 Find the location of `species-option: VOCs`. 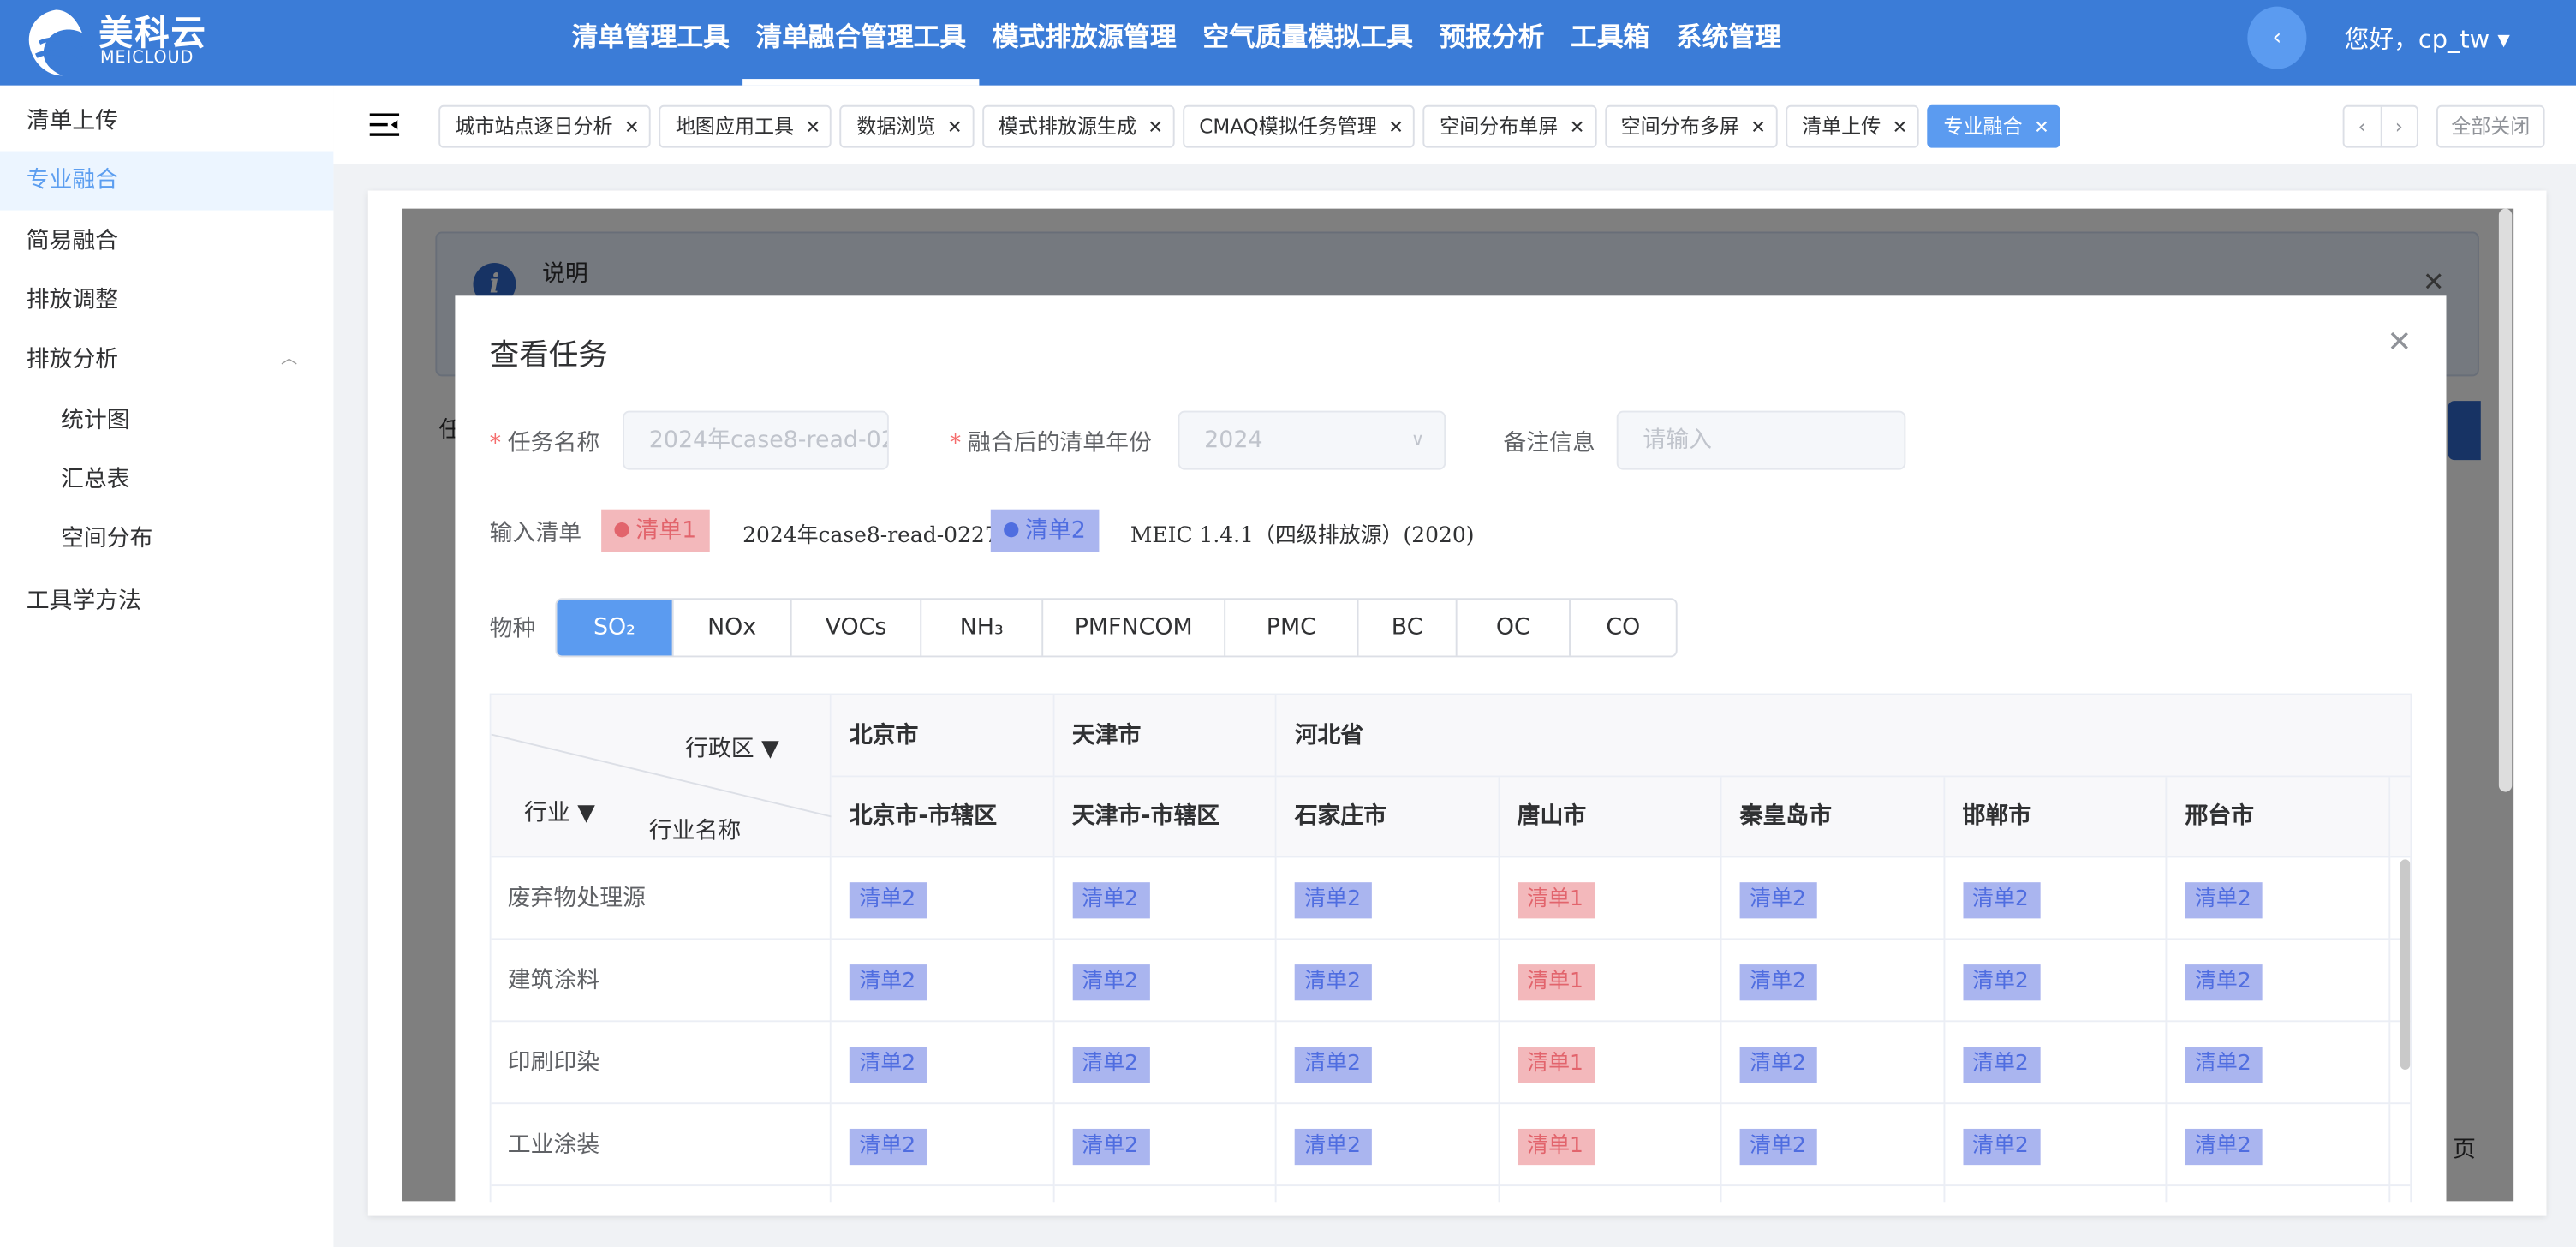

species-option: VOCs is located at coordinates (857, 628).